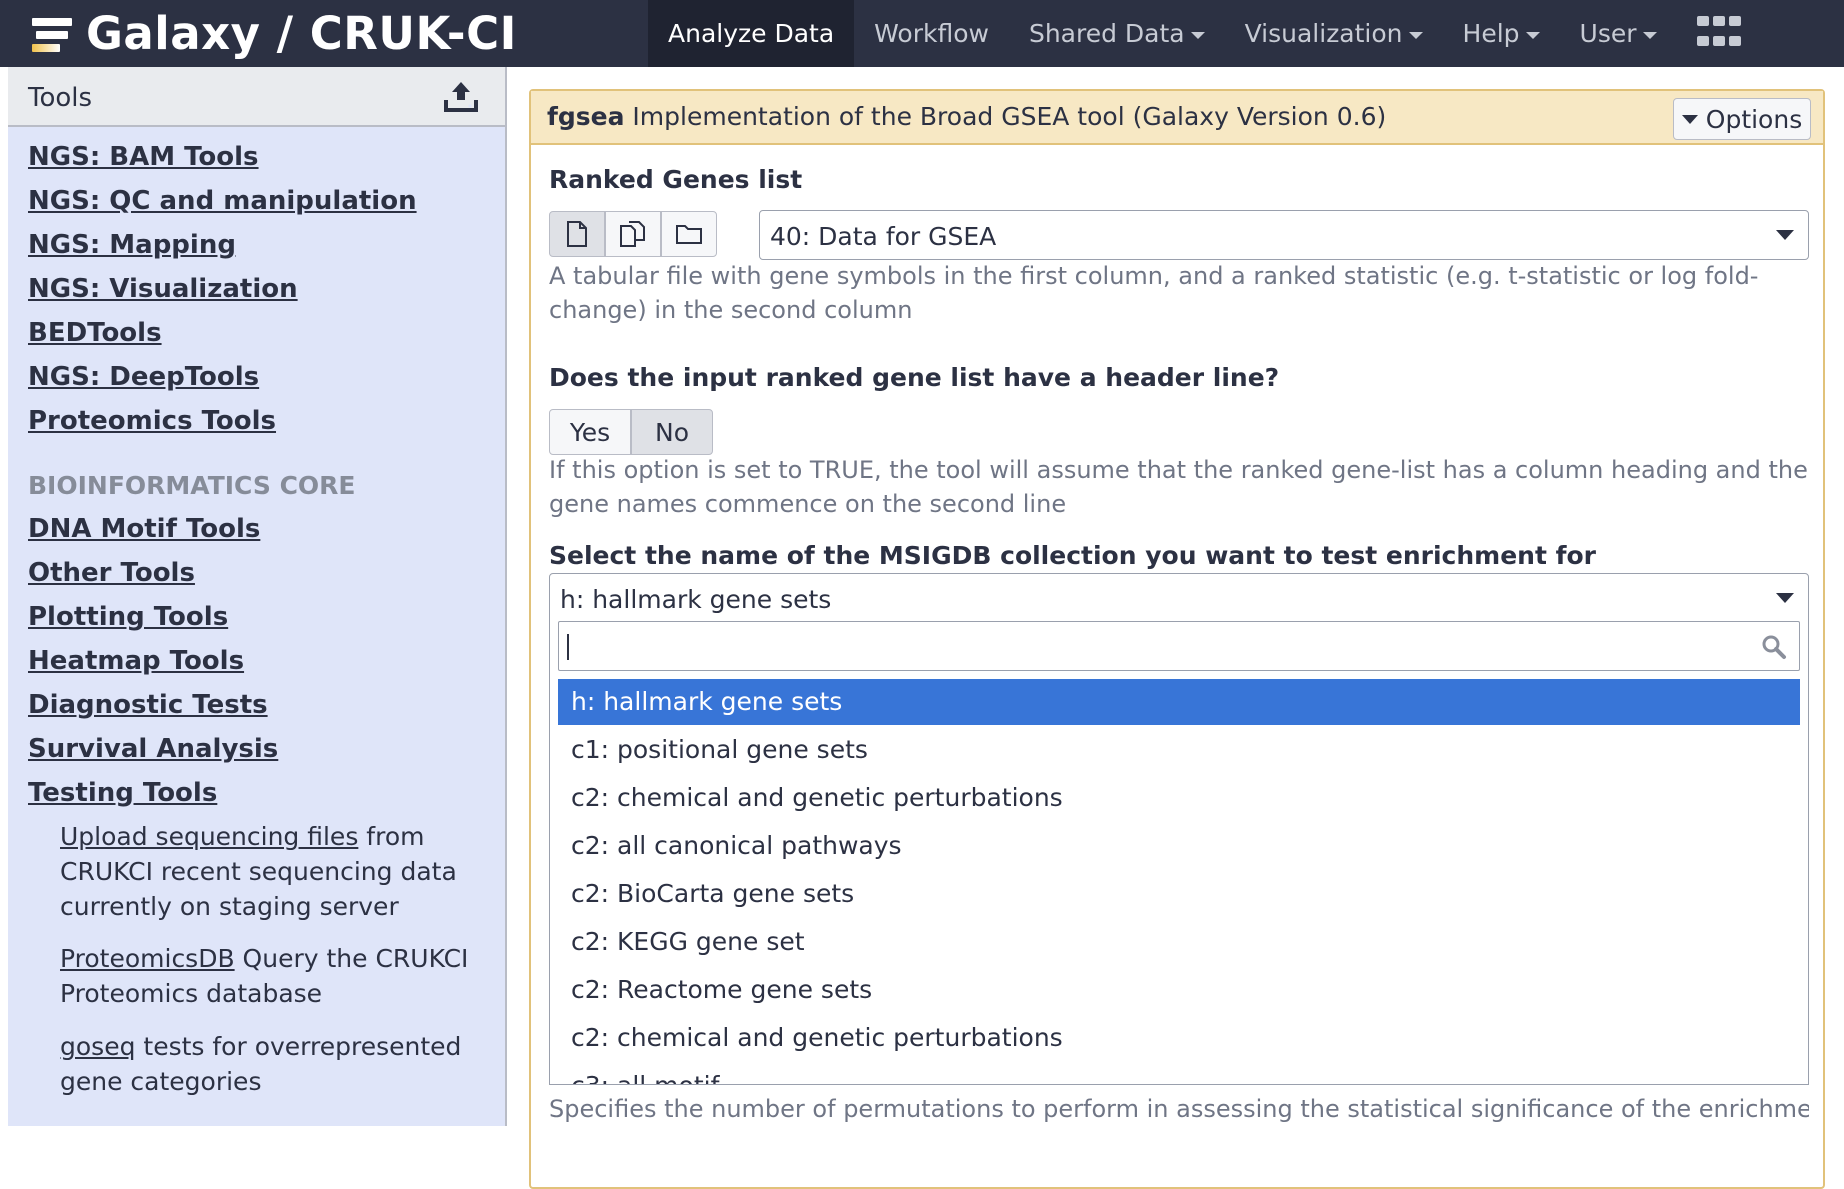 This screenshot has width=1844, height=1189. I want to click on upload-button, so click(461, 97).